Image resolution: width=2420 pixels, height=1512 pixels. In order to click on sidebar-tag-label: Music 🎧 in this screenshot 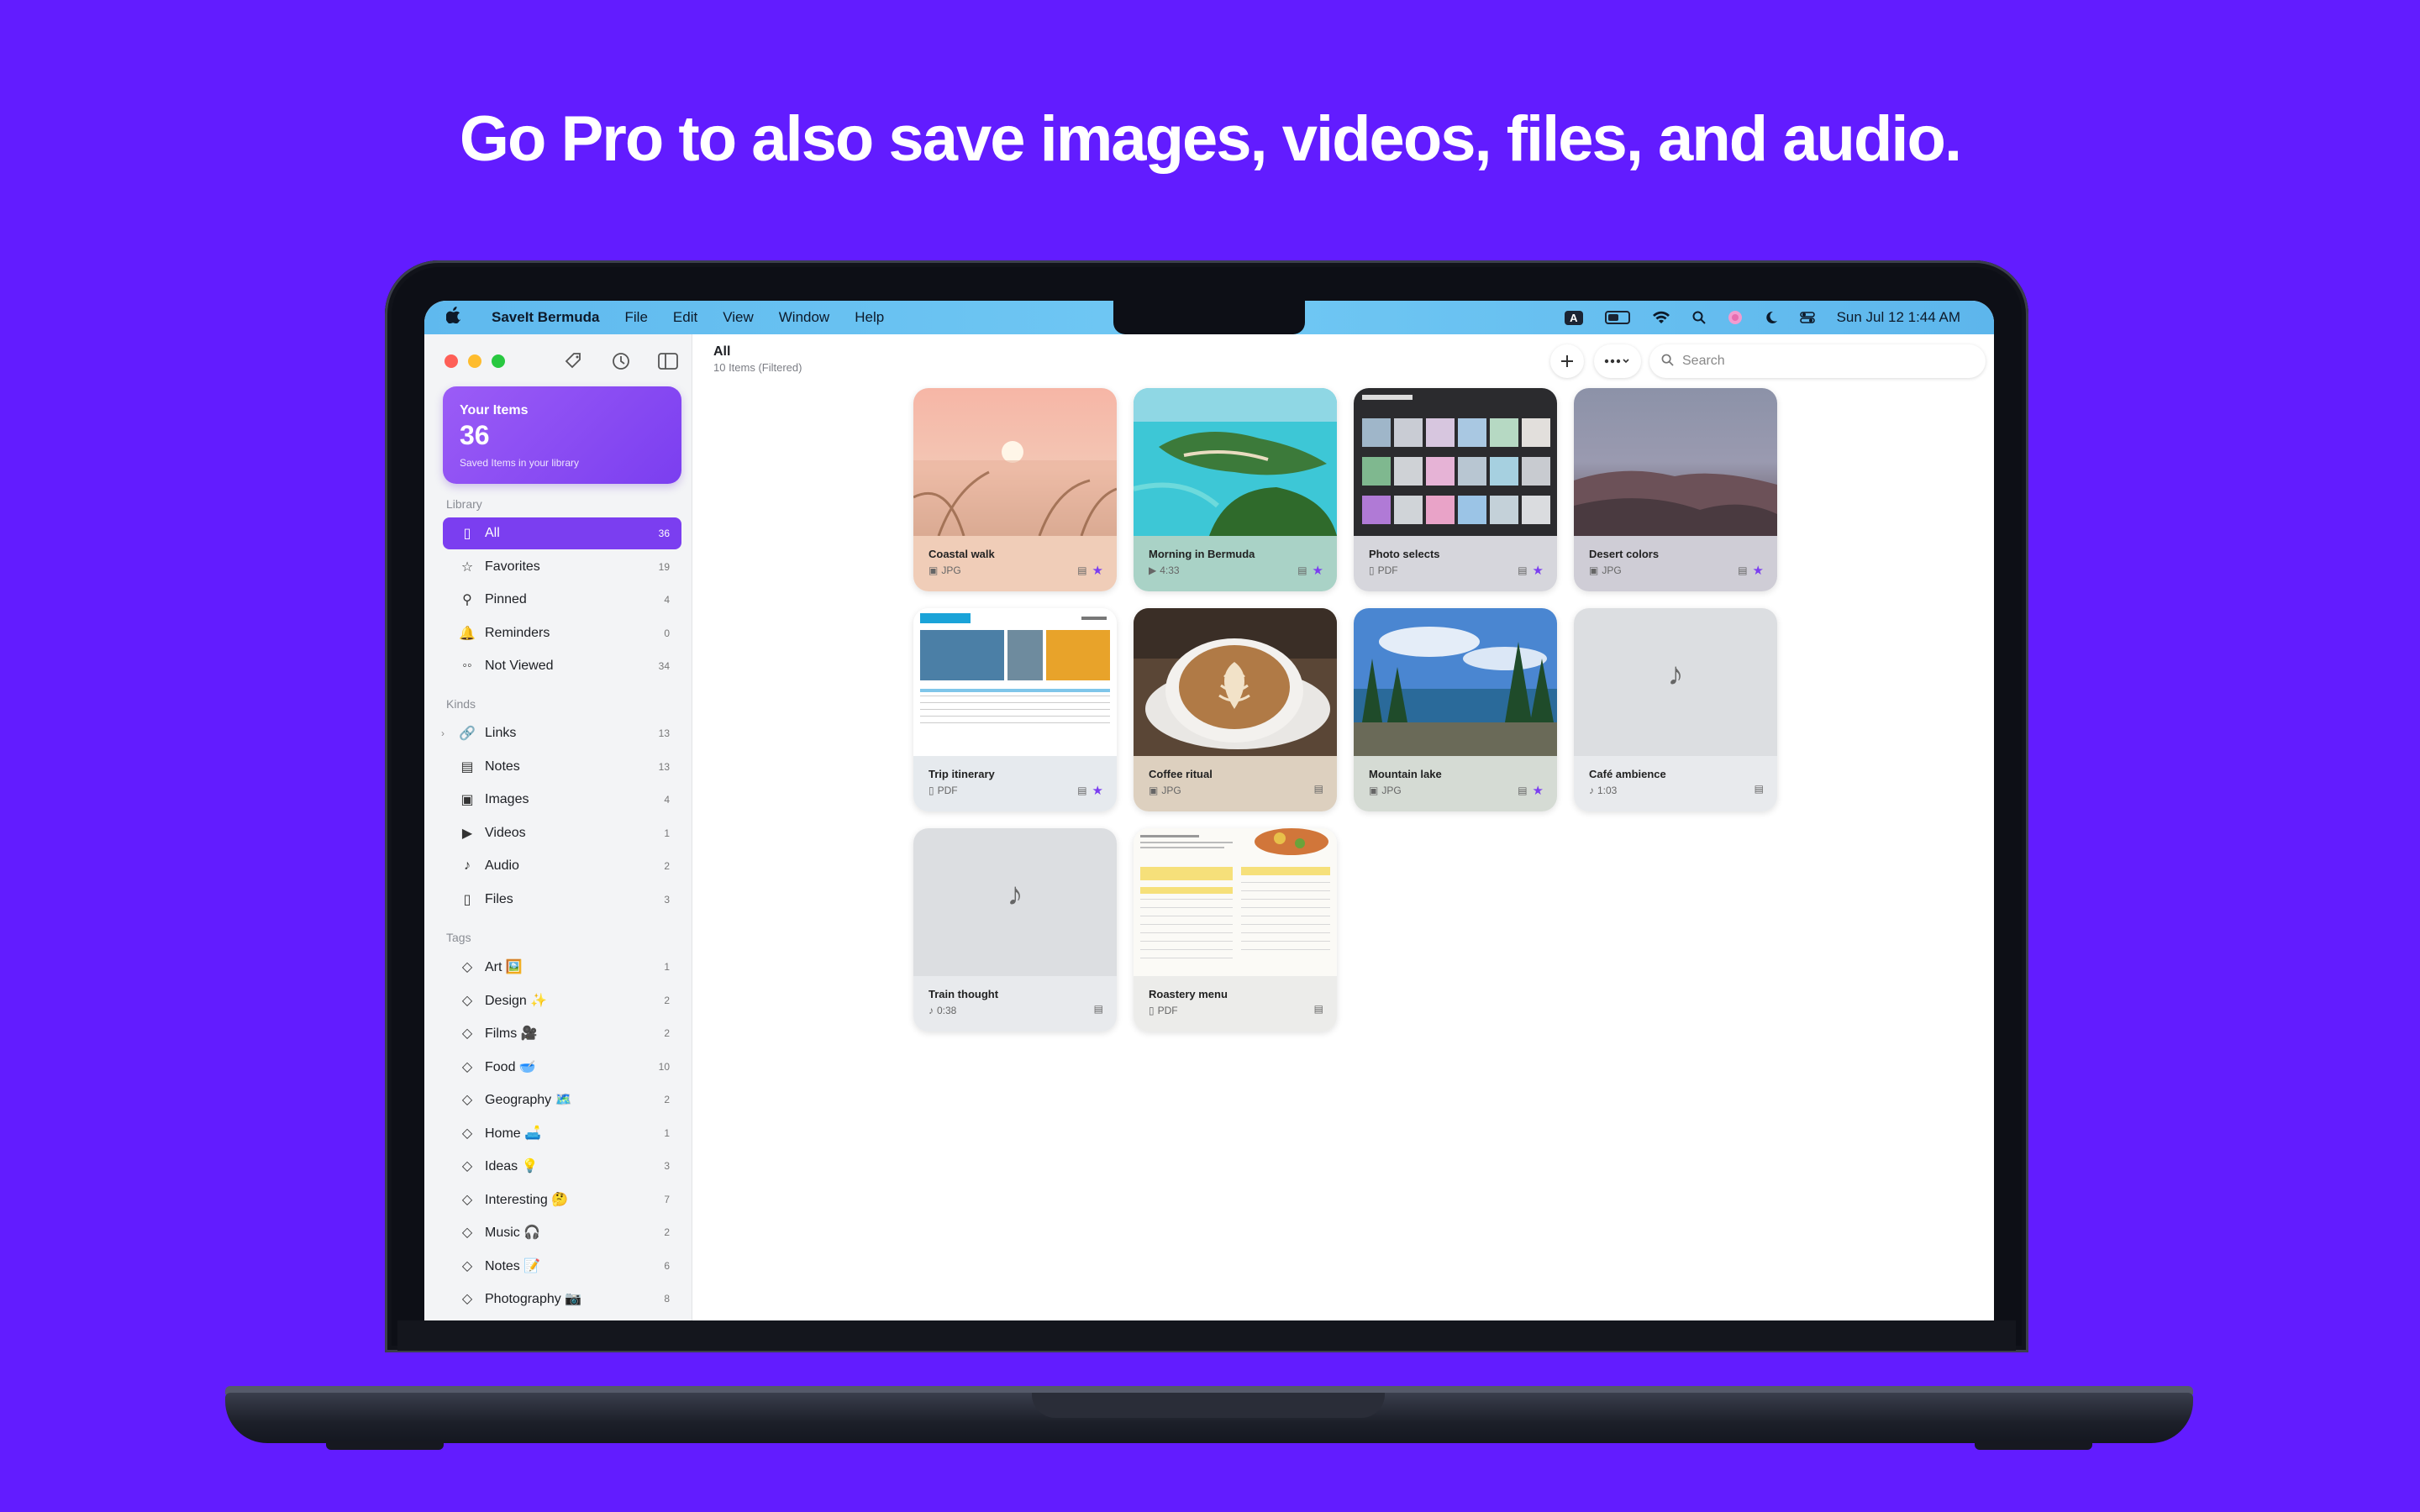, I will do `click(513, 1233)`.